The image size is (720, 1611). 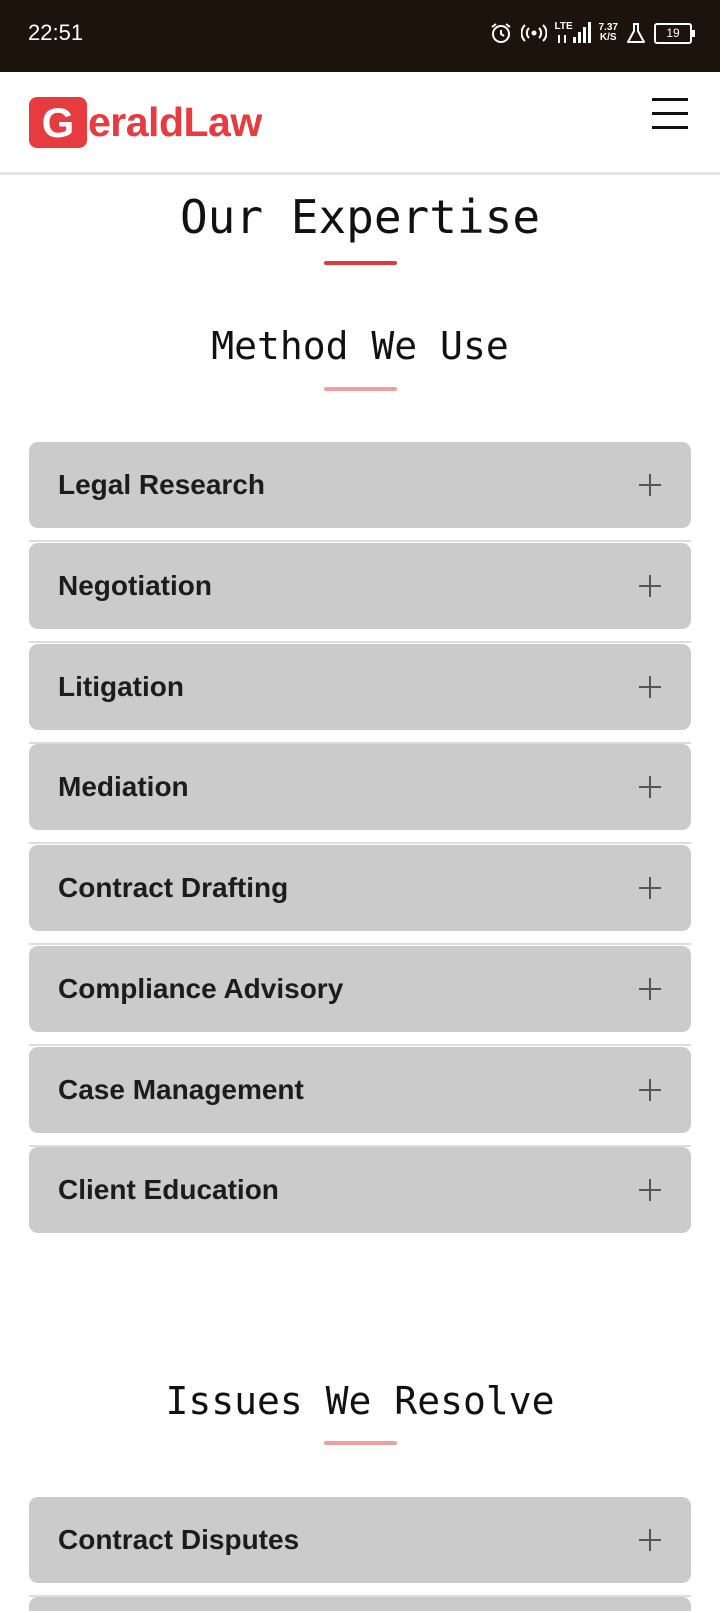 What do you see at coordinates (121, 686) in the screenshot?
I see `accordion-item-label: Litigation` at bounding box center [121, 686].